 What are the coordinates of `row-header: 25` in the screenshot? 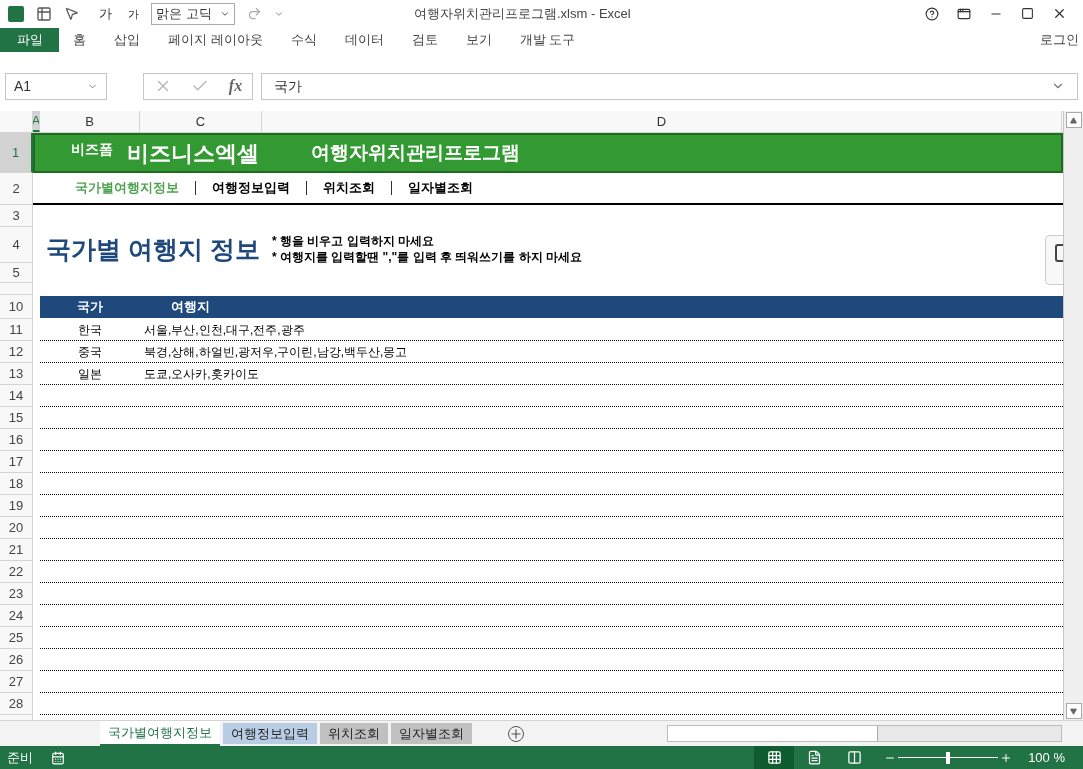 It's located at (16, 638).